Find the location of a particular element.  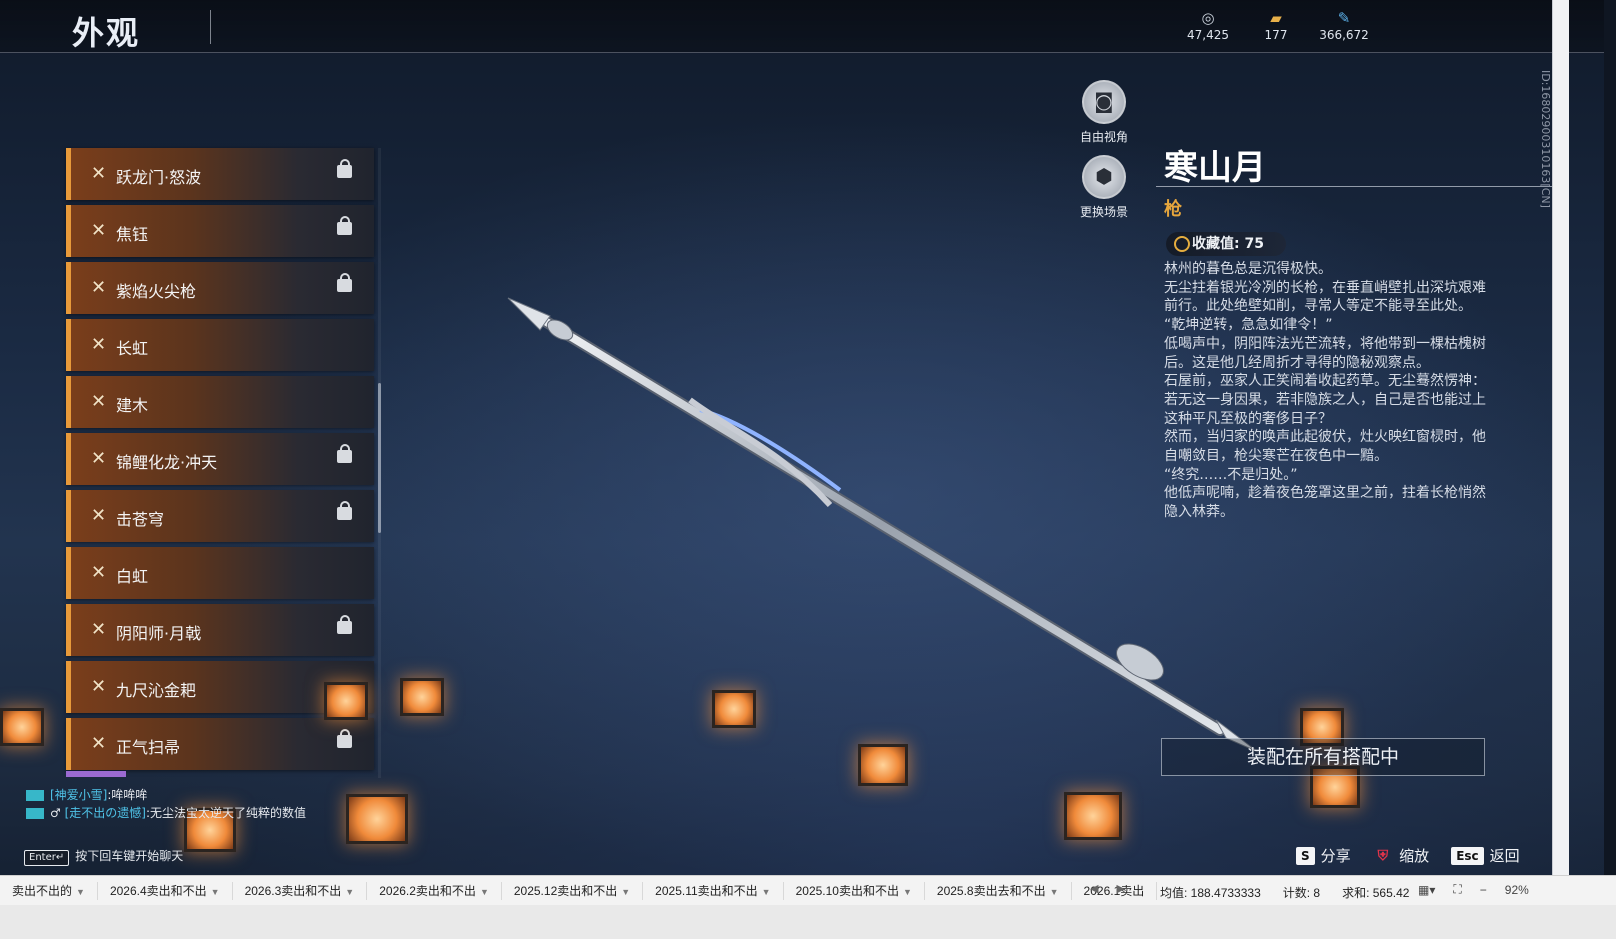

share-button: S 分享 is located at coordinates (1323, 855).